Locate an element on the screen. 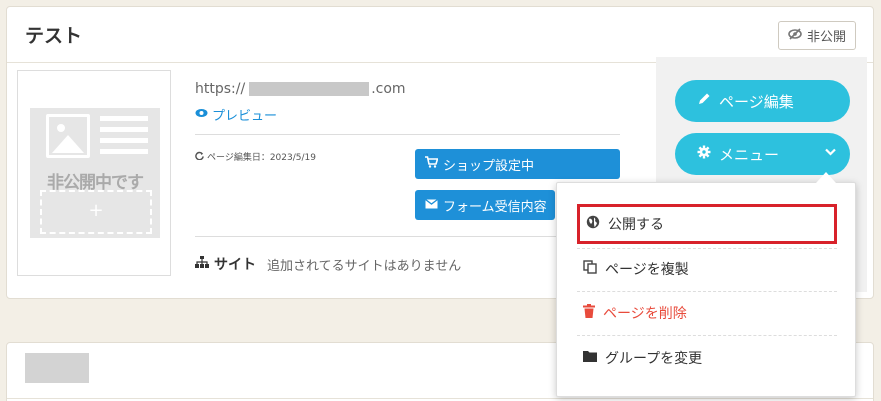  dropdown-arrow is located at coordinates (826, 177).